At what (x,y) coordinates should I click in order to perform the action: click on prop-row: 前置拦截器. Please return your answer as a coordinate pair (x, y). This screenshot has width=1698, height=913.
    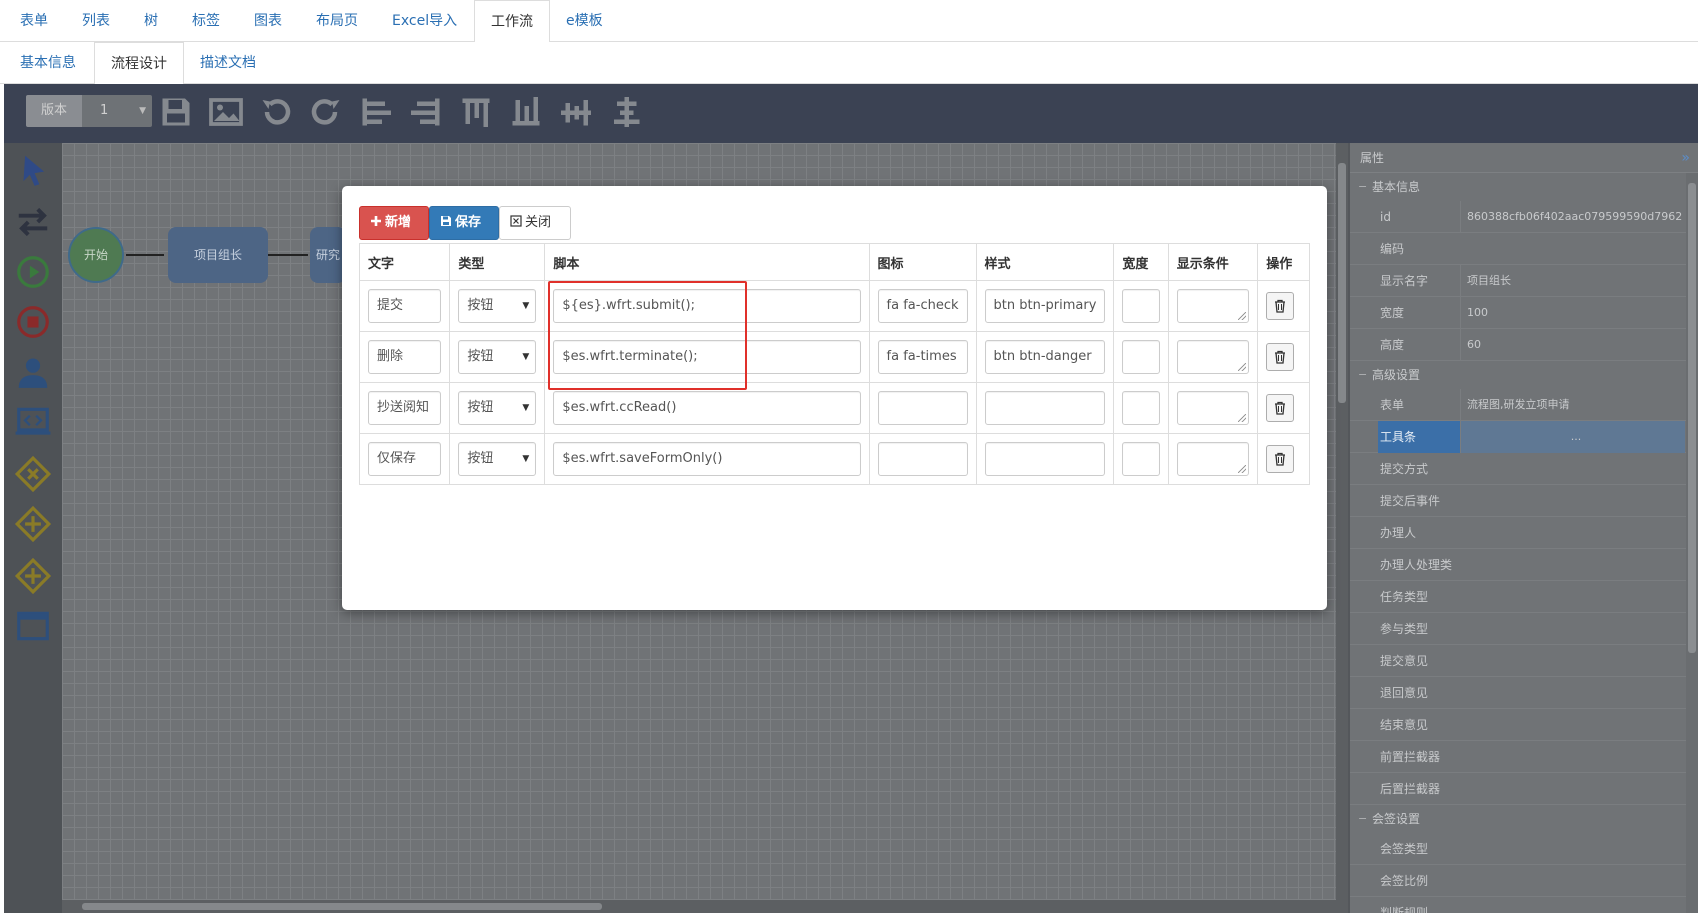
    Looking at the image, I should click on (1524, 757).